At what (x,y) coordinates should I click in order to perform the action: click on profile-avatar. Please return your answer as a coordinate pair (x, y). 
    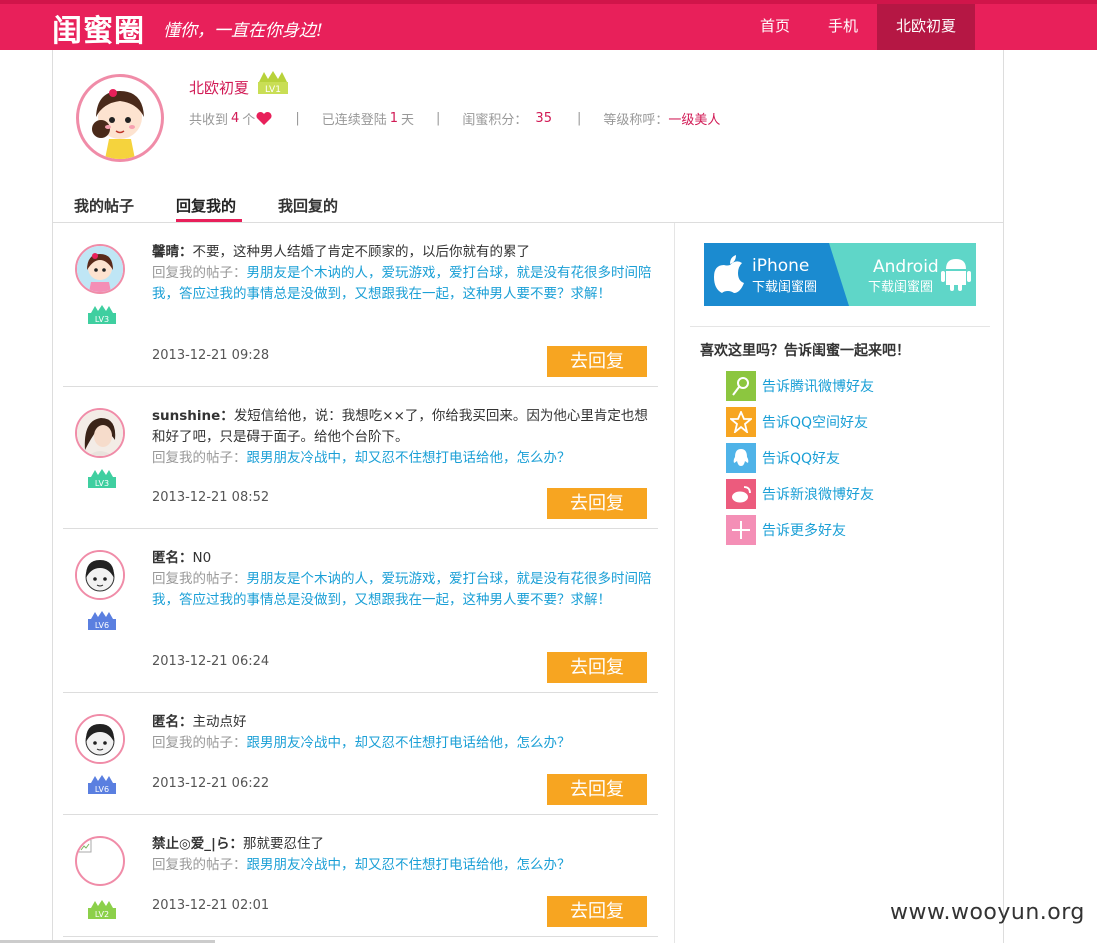
    Looking at the image, I should click on (120, 118).